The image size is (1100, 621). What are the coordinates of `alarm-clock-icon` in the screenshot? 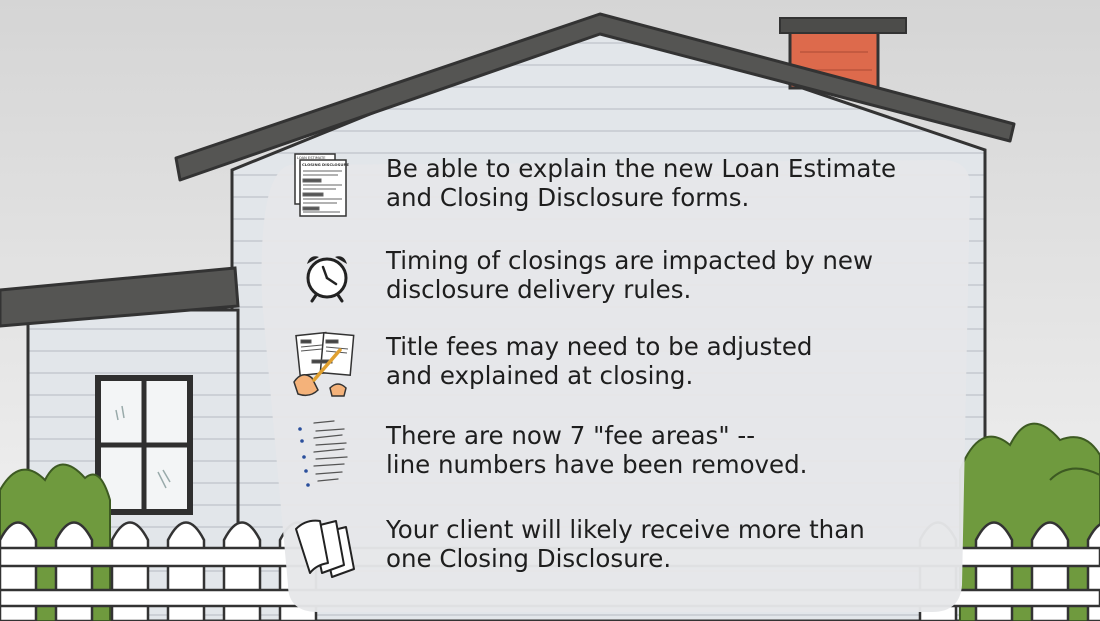 It's located at (327, 279).